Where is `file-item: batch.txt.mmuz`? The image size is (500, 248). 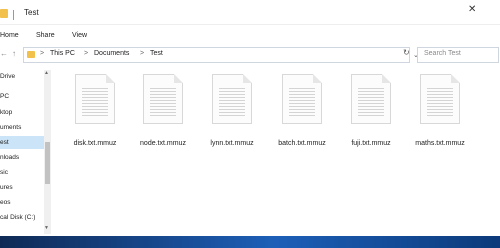 file-item: batch.txt.mmuz is located at coordinates (302, 112).